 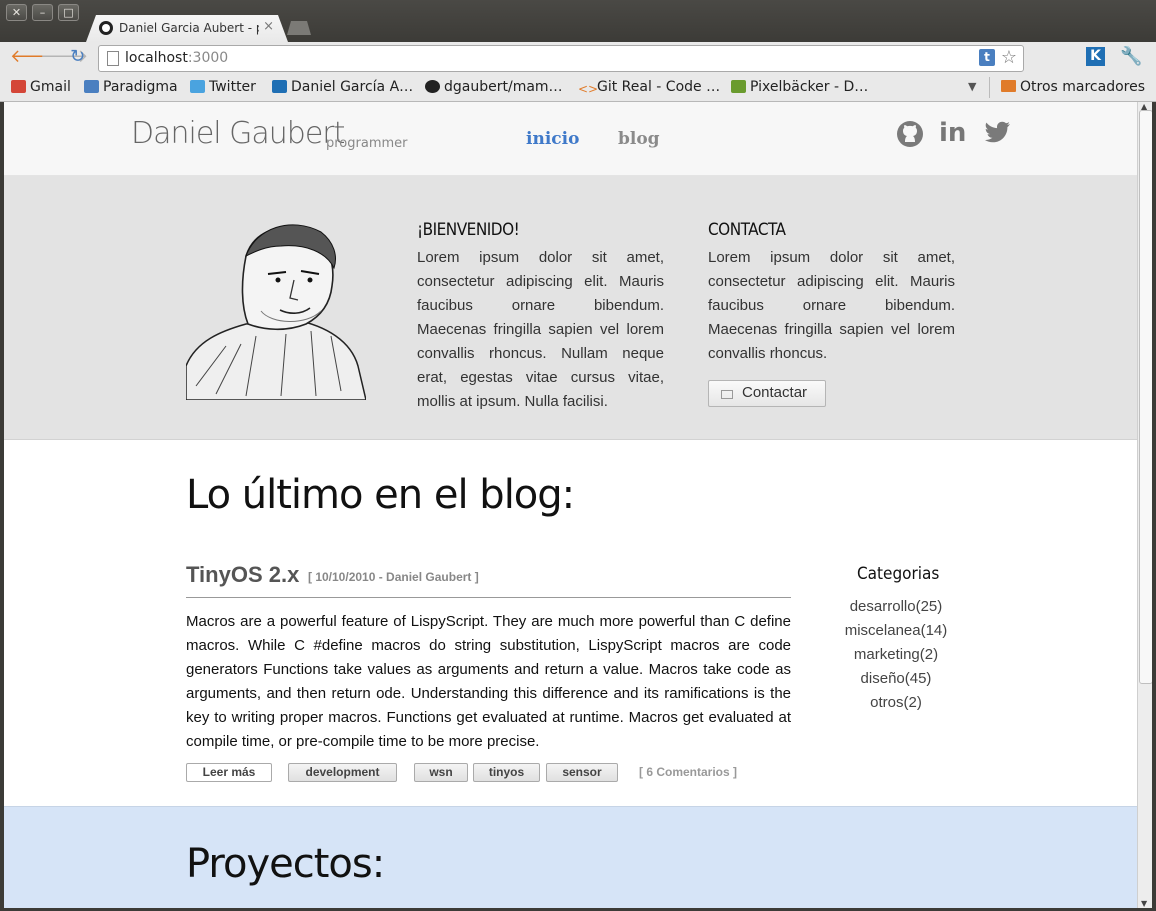 I want to click on site-header: Daniel Gaubert programmer inicio blog in, so click(x=570, y=139).